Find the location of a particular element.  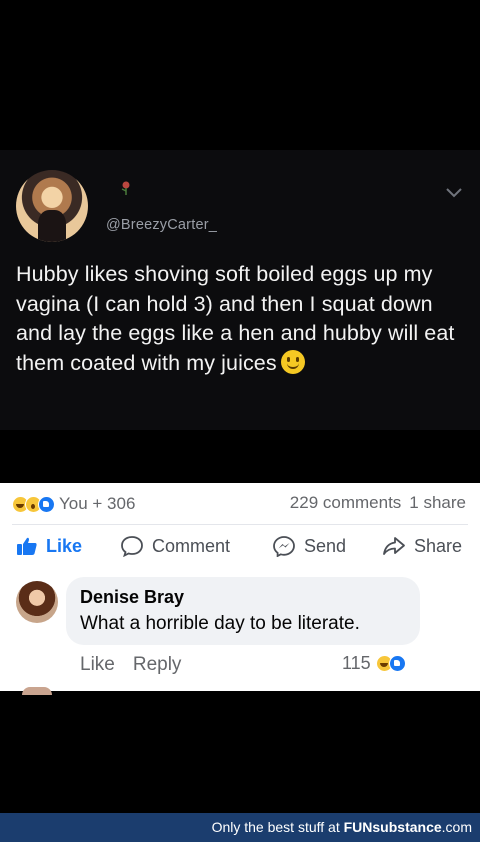

post-actions: Like Comment Send Share is located at coordinates (240, 546).